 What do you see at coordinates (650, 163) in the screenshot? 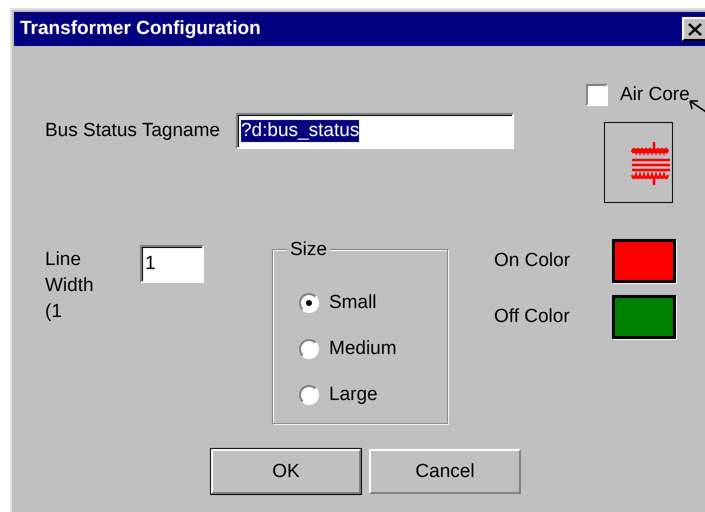
I see `transformer-icon` at bounding box center [650, 163].